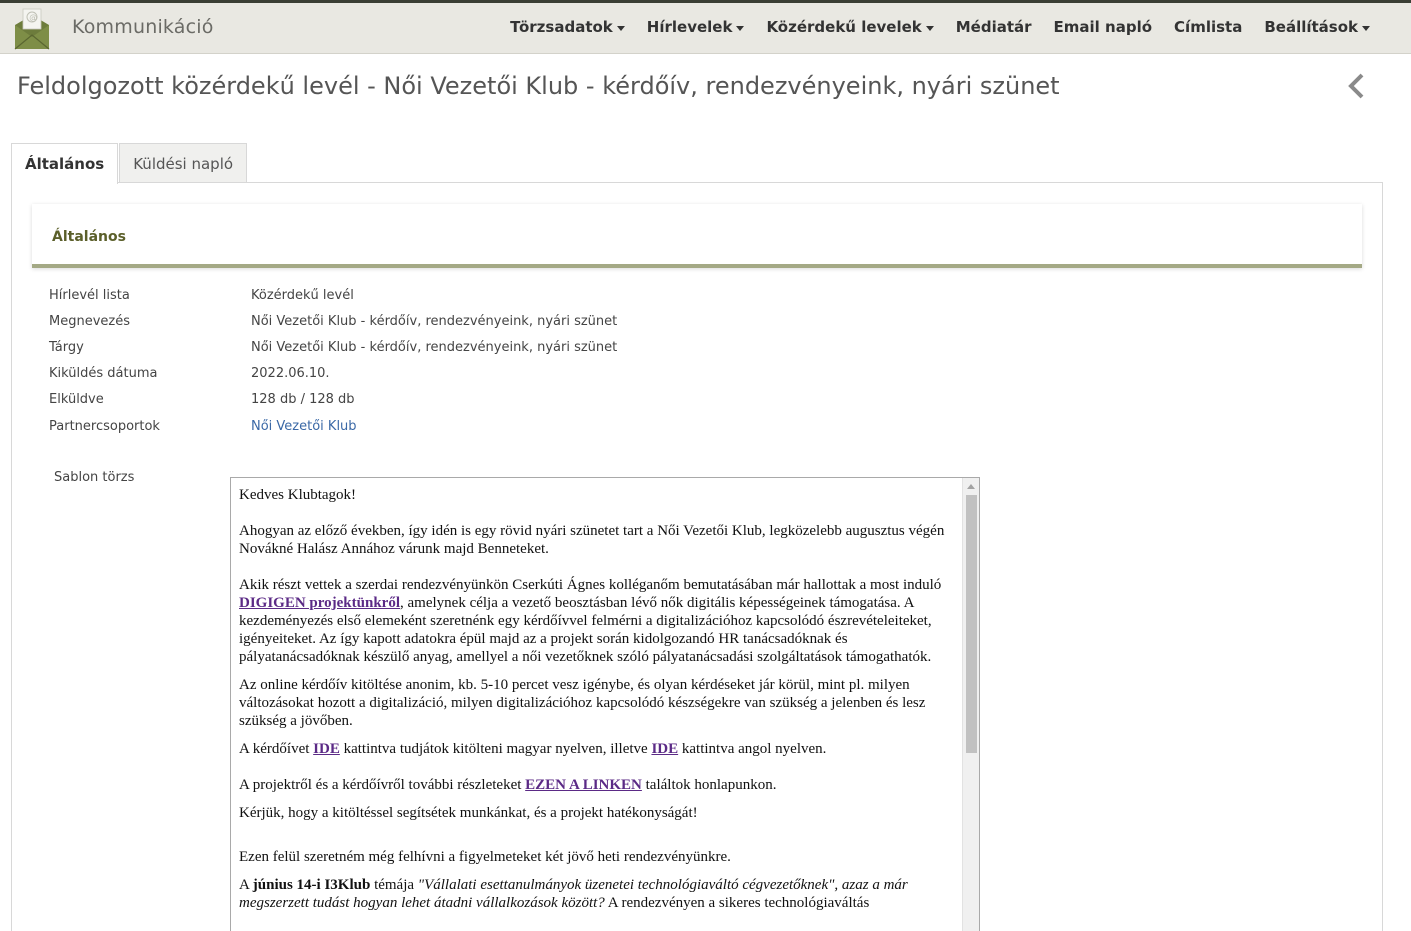 This screenshot has width=1411, height=931. What do you see at coordinates (76, 399) in the screenshot?
I see `field-label: Elküldve` at bounding box center [76, 399].